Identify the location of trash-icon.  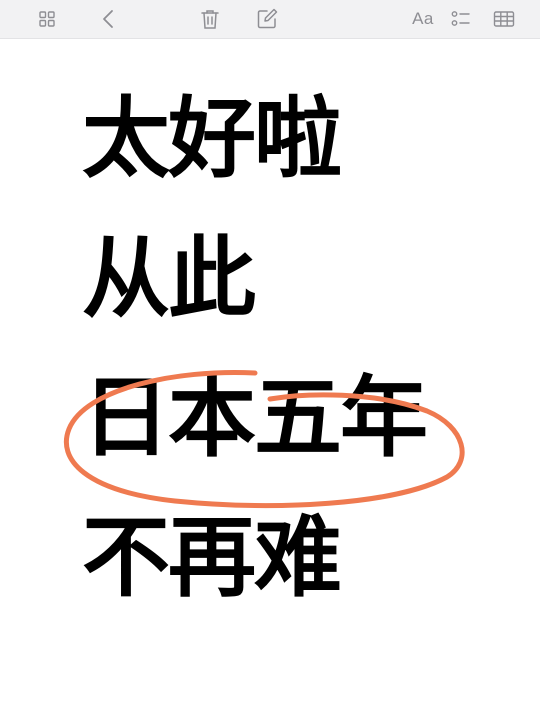
(210, 19).